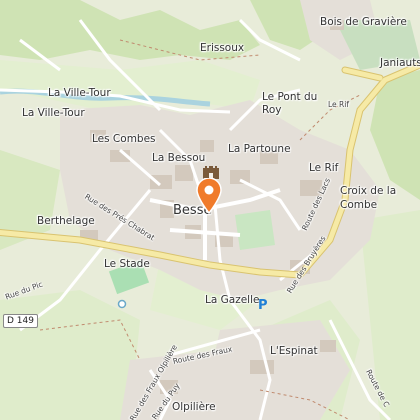 This screenshot has height=420, width=420. What do you see at coordinates (122, 304) in the screenshot?
I see `poi-dot-icon` at bounding box center [122, 304].